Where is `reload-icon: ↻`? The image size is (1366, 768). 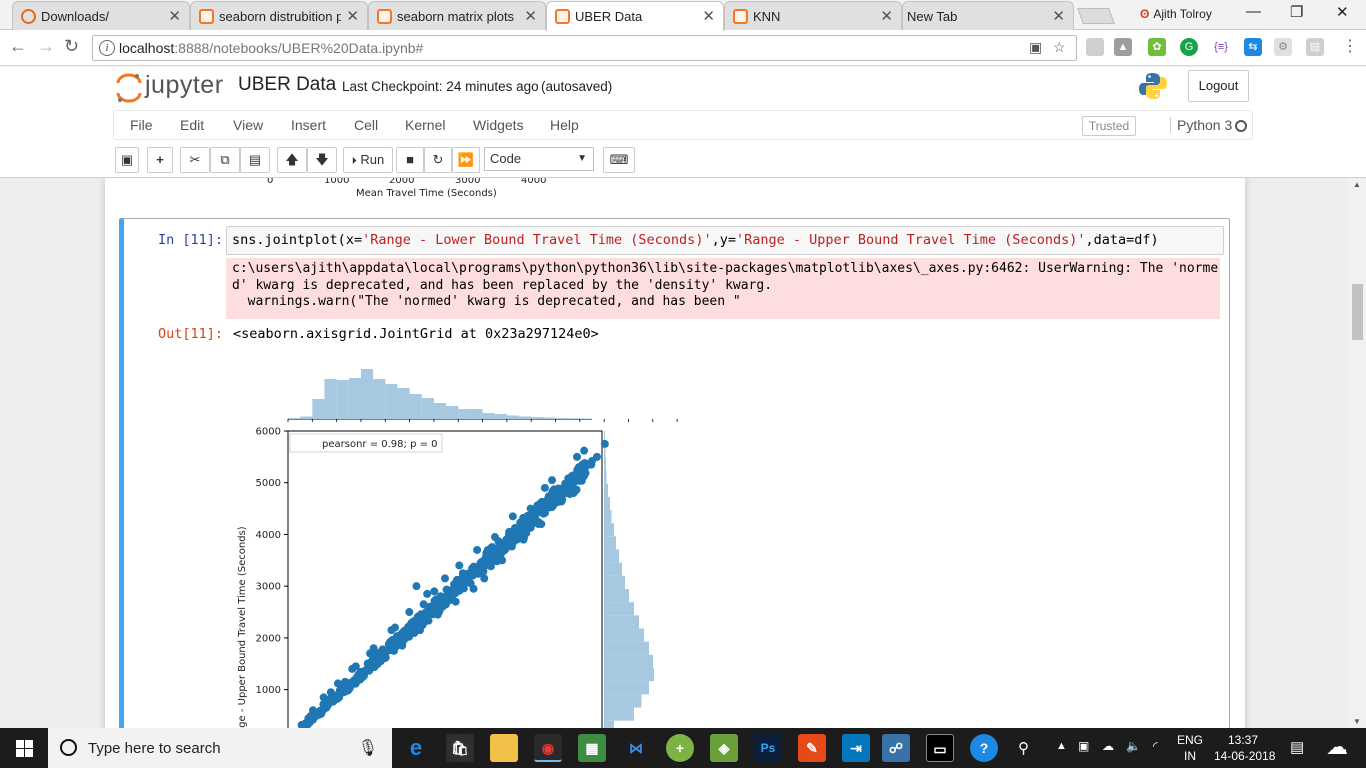
reload-icon: ↻ is located at coordinates (71, 46).